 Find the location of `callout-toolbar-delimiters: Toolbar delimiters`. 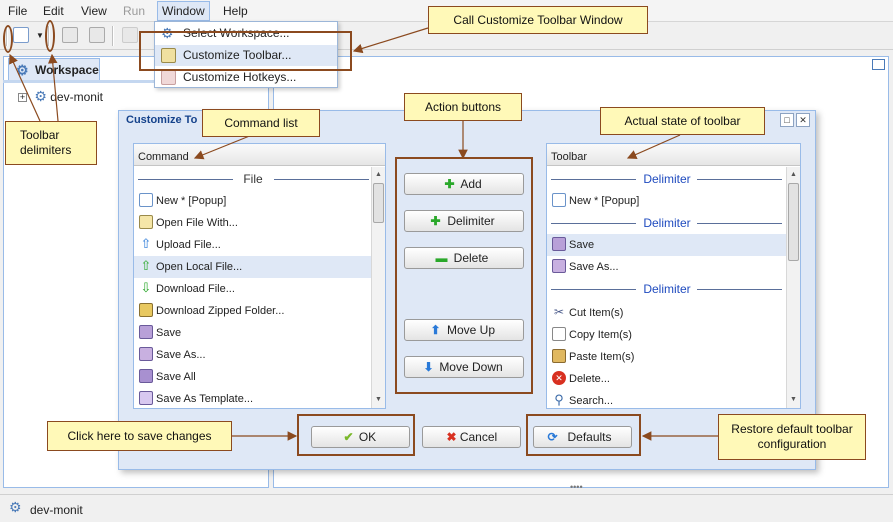

callout-toolbar-delimiters: Toolbar delimiters is located at coordinates (51, 143).